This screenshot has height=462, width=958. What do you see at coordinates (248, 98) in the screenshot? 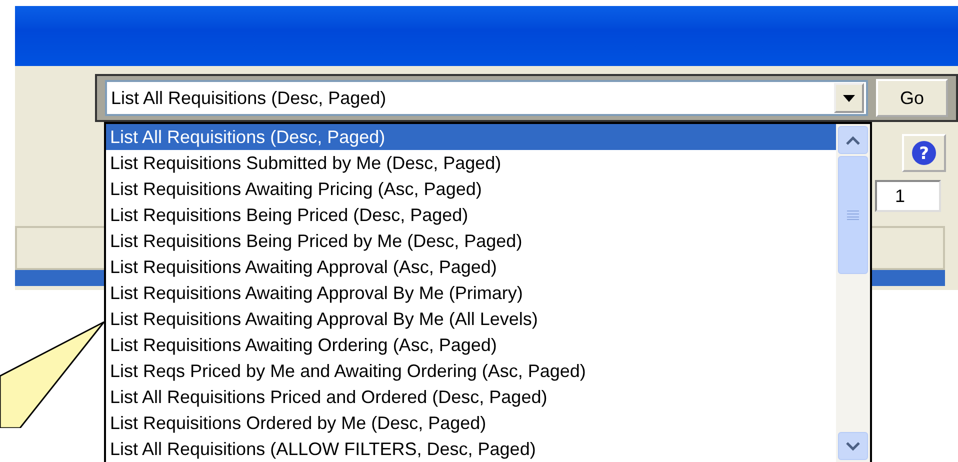
I see `select-value: List All Requisitions (Desc, Paged)` at bounding box center [248, 98].